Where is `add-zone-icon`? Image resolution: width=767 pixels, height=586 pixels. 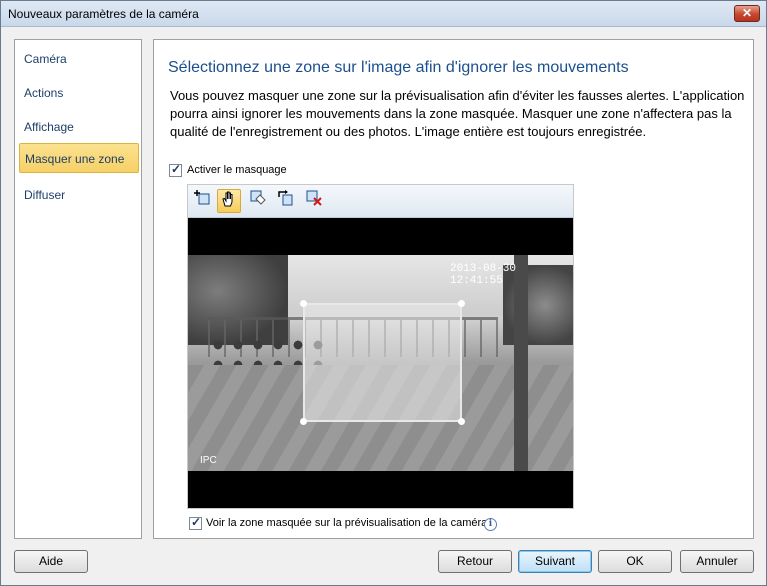
add-zone-icon is located at coordinates (203, 201).